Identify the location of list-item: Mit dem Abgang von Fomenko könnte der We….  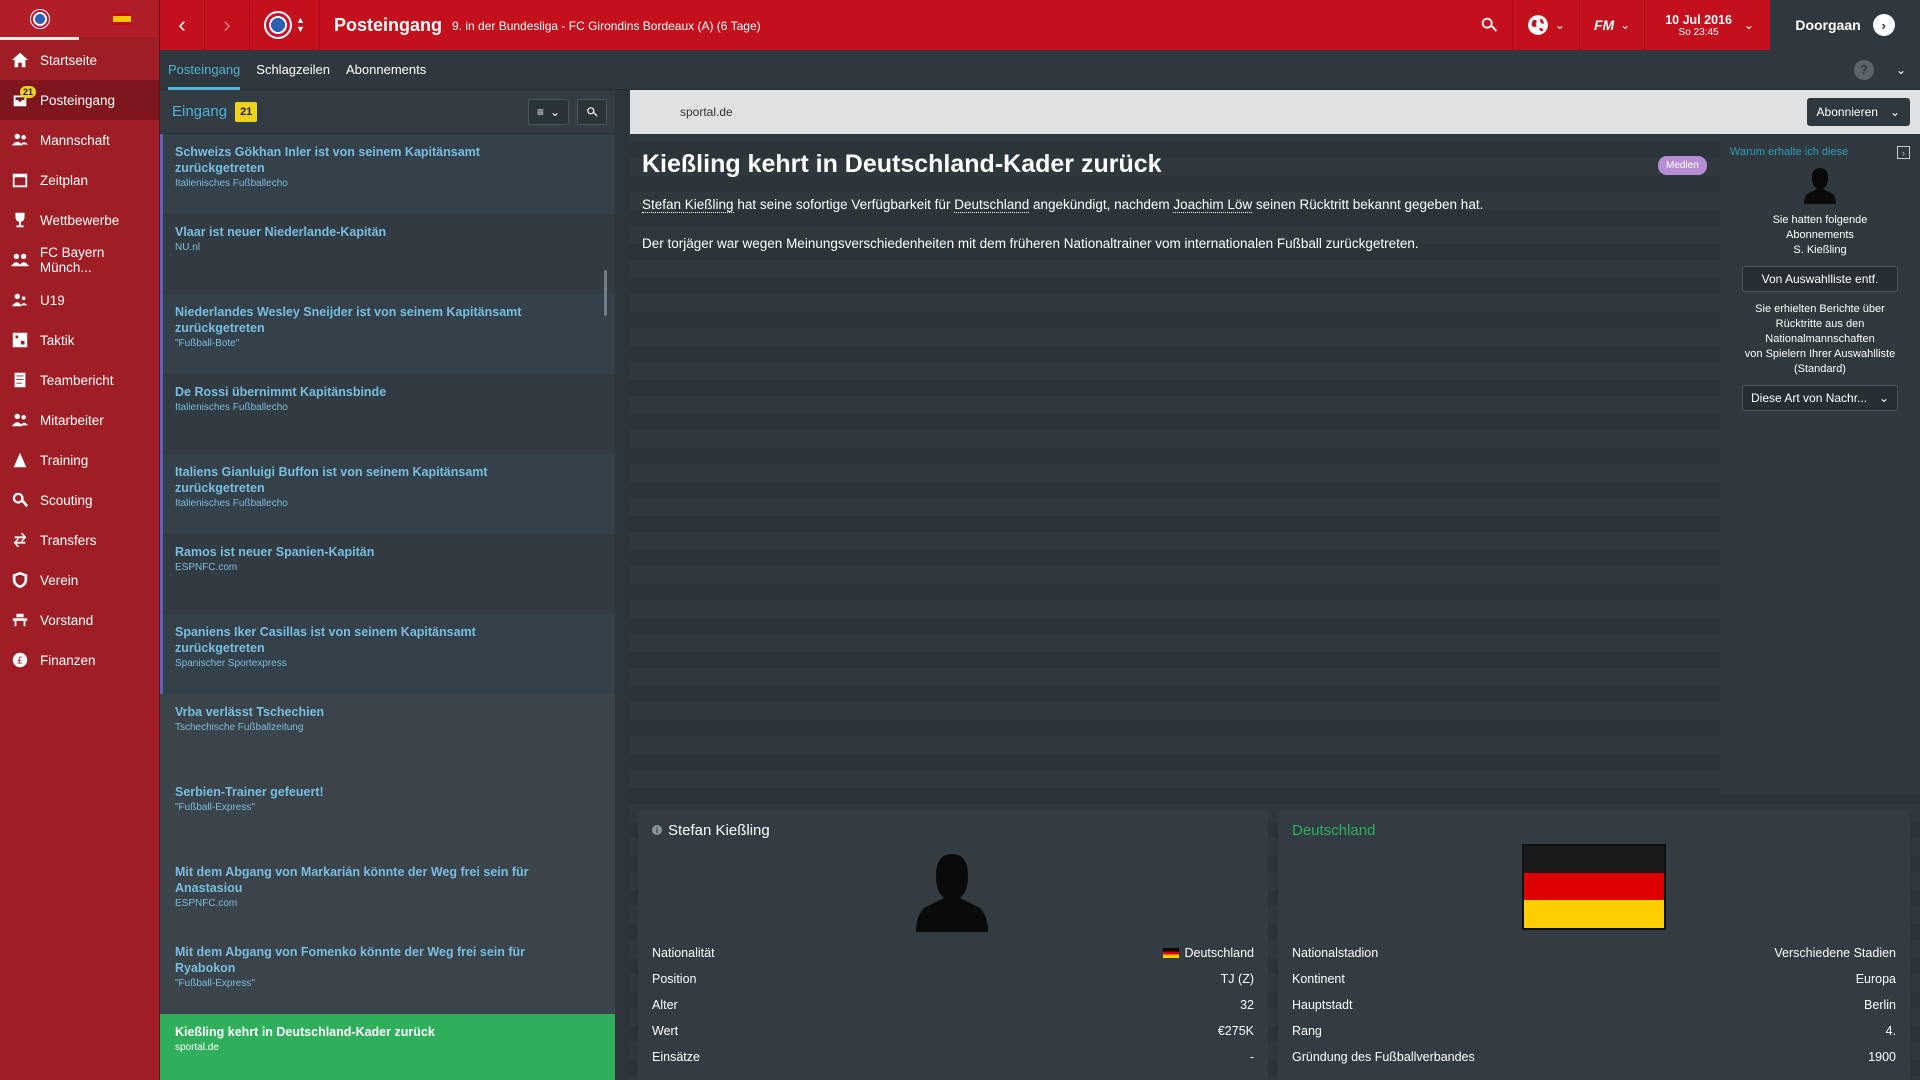
(387, 974).